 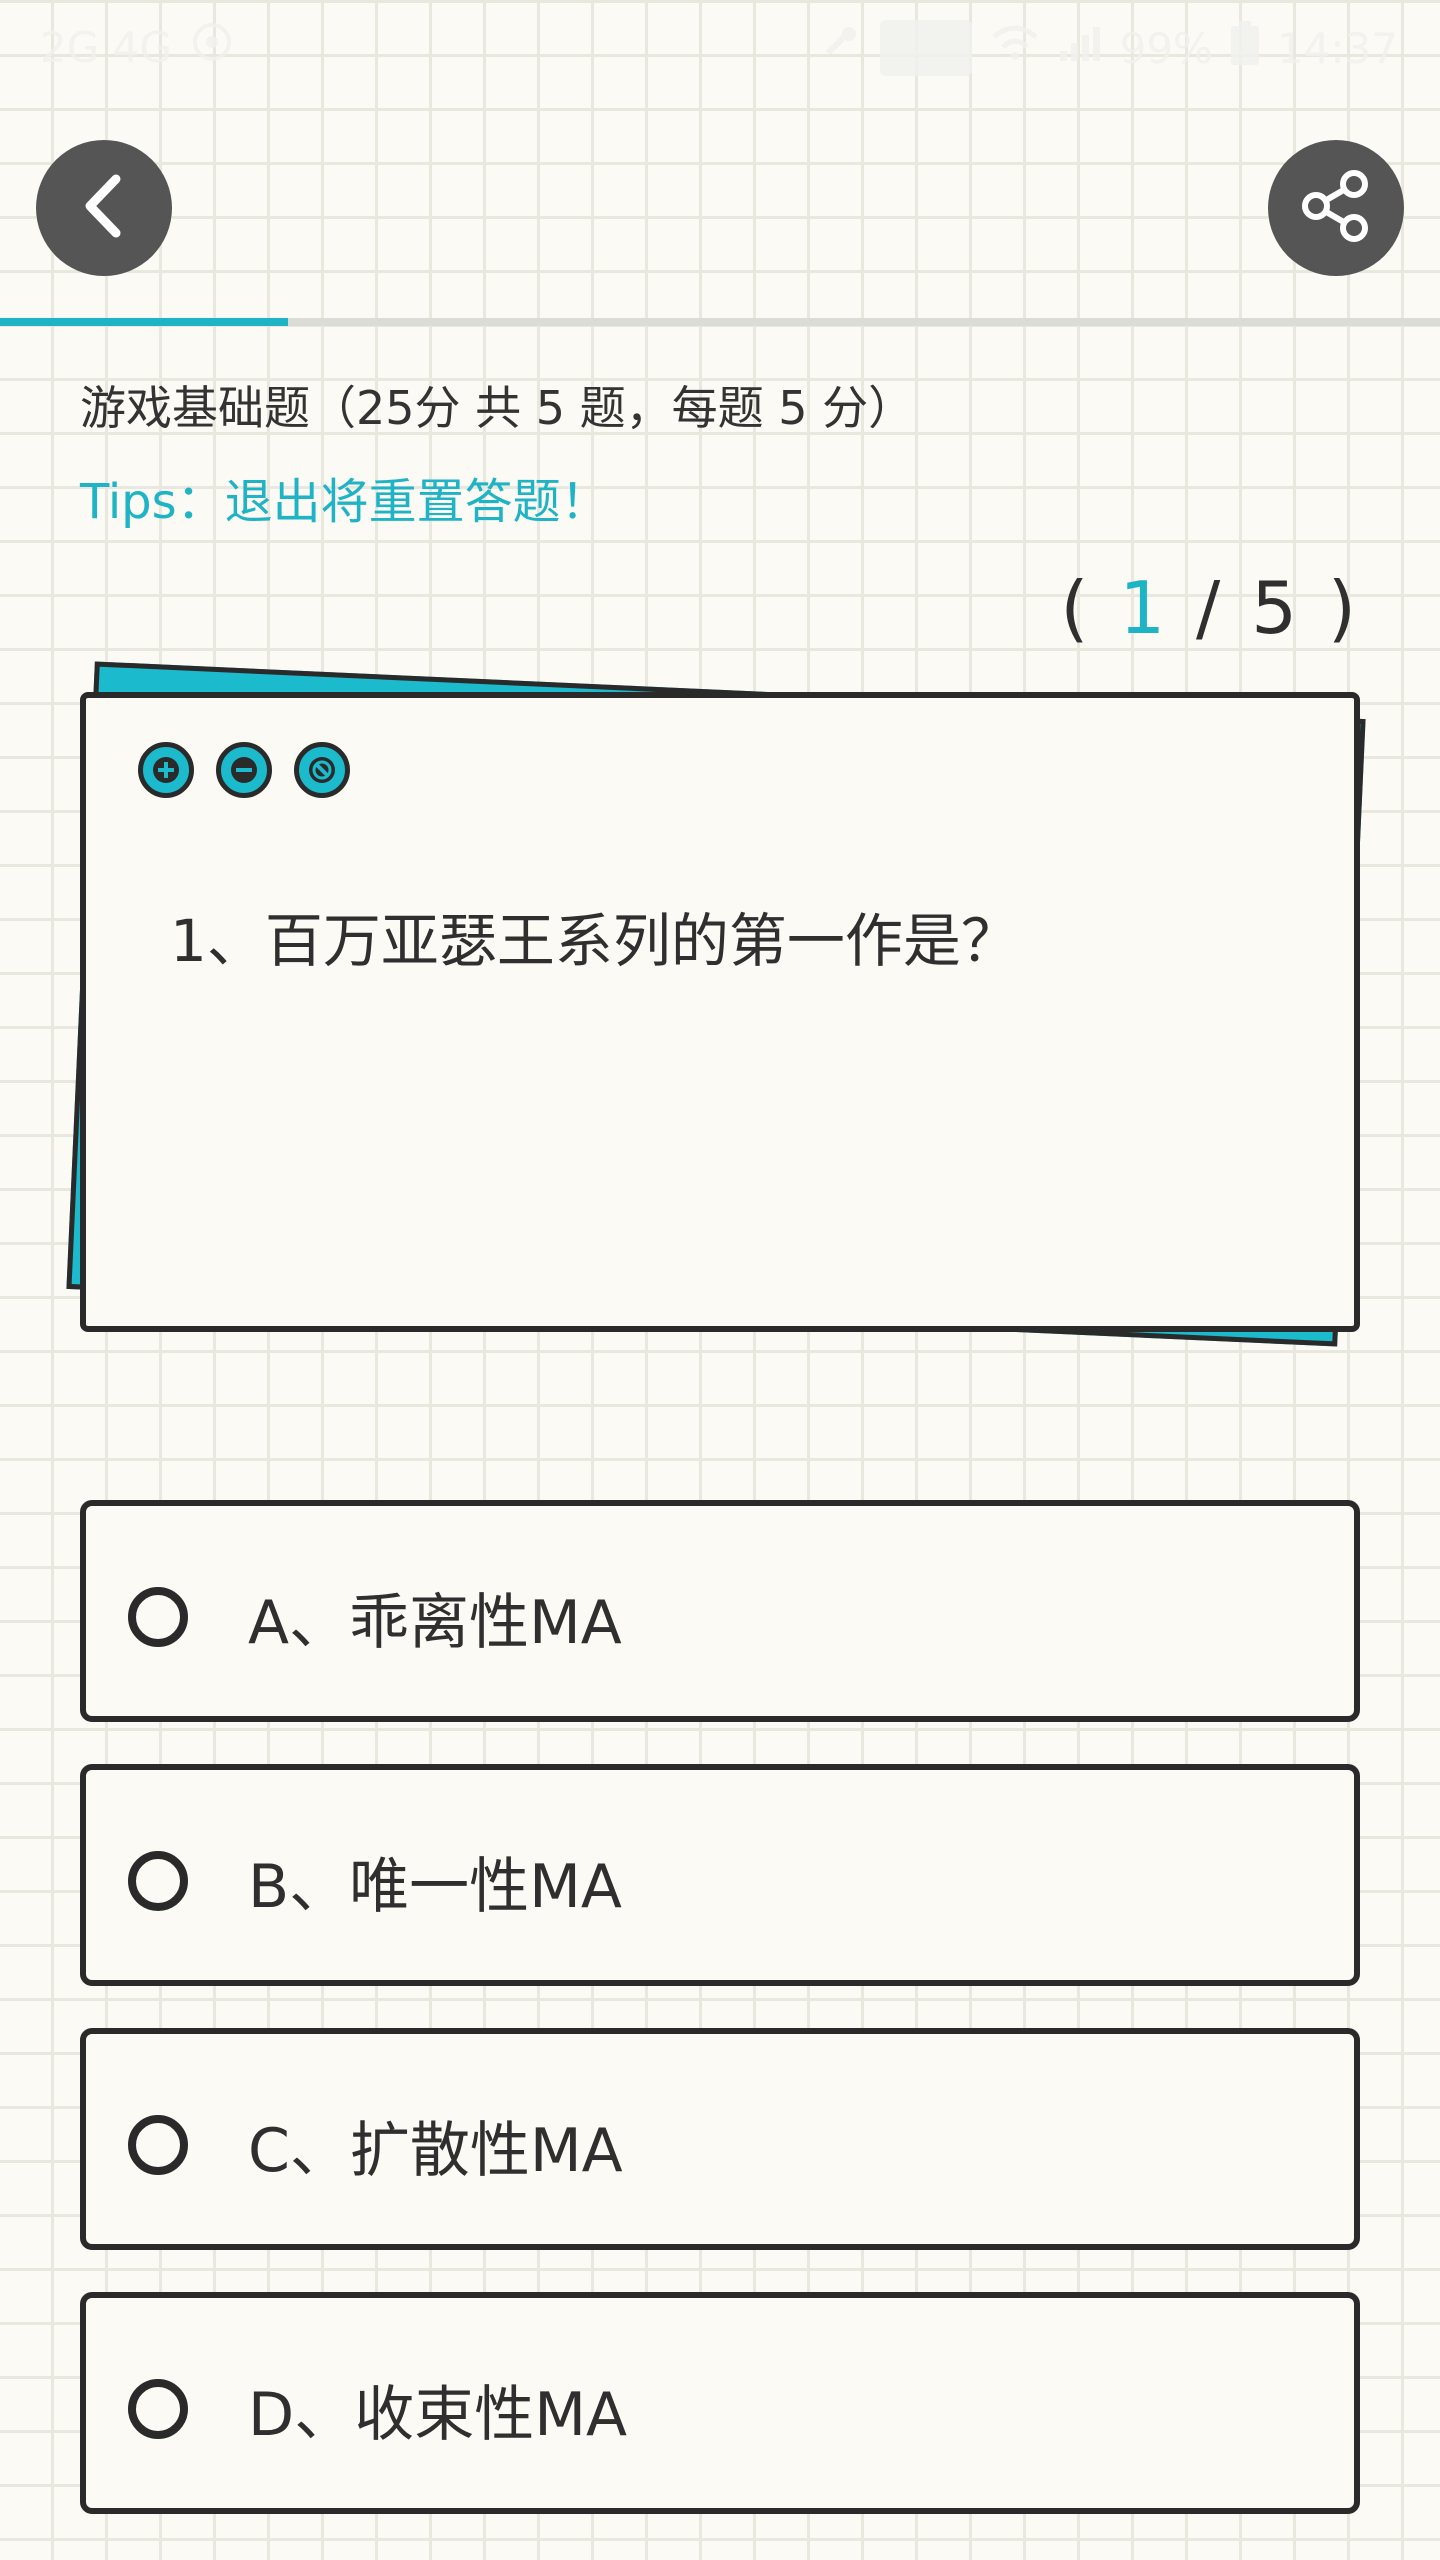 I want to click on back-button, so click(x=104, y=208).